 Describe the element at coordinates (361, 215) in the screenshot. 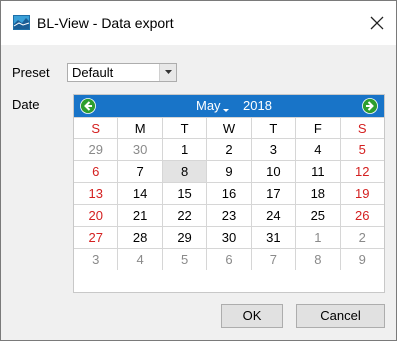

I see `calendar-day: 26` at that location.